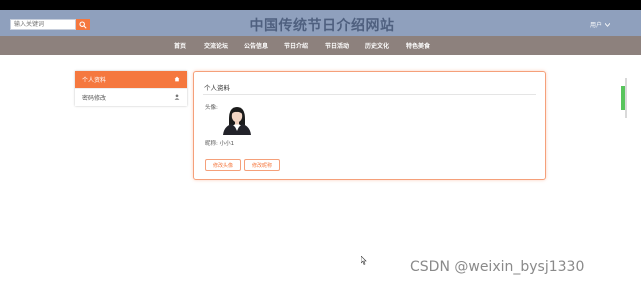  Describe the element at coordinates (131, 79) in the screenshot. I see `sidebar-item-profile: 个人资料` at that location.